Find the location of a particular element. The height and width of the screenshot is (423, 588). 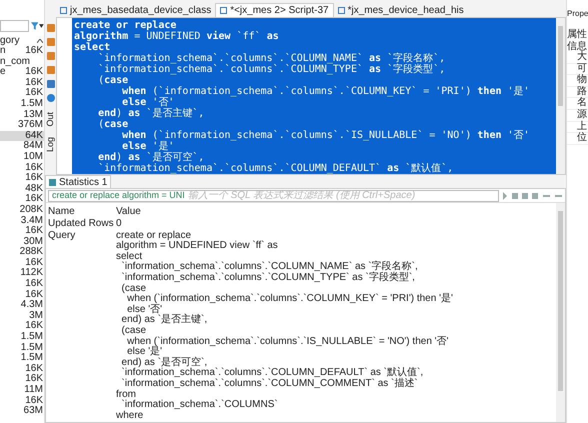

table-cell-text: `information_schema`.`columns`.`COLUMN_COMMENT` as `描述` is located at coordinates (269, 384).